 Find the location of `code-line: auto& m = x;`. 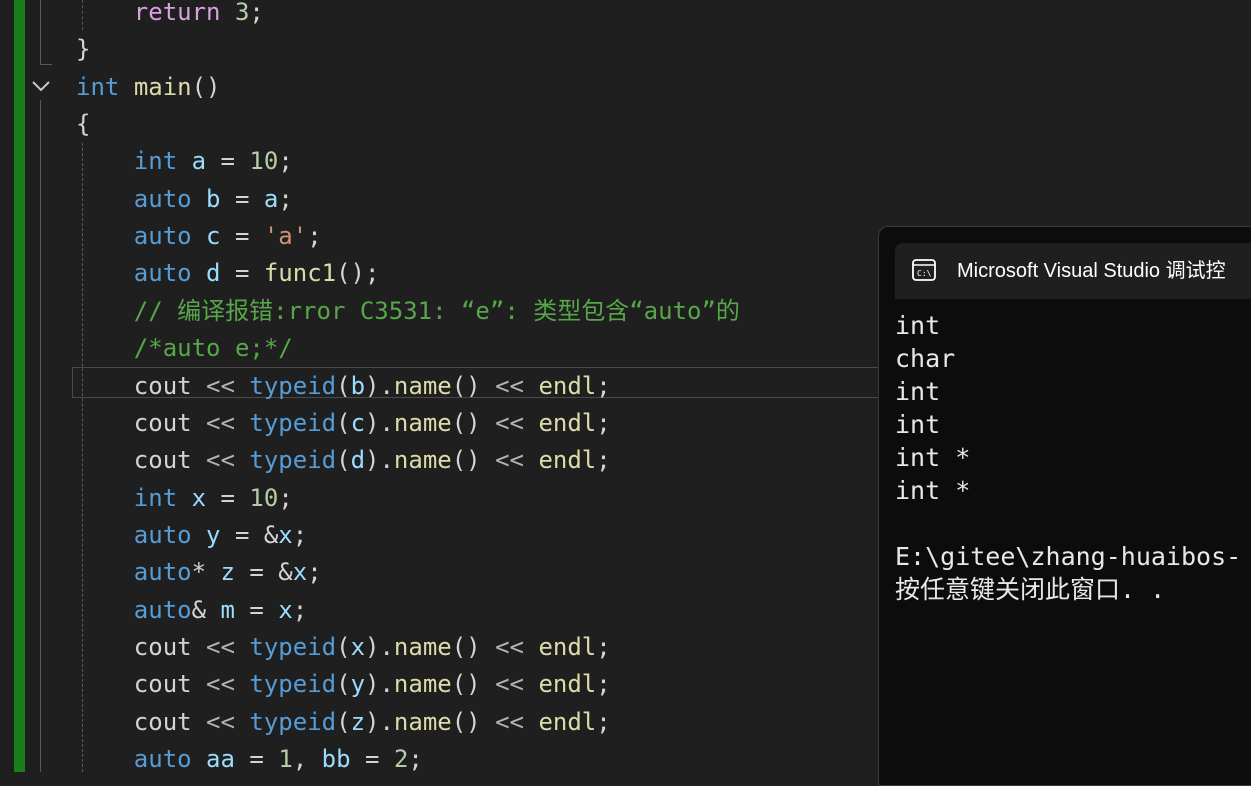

code-line: auto& m = x; is located at coordinates (191, 610).